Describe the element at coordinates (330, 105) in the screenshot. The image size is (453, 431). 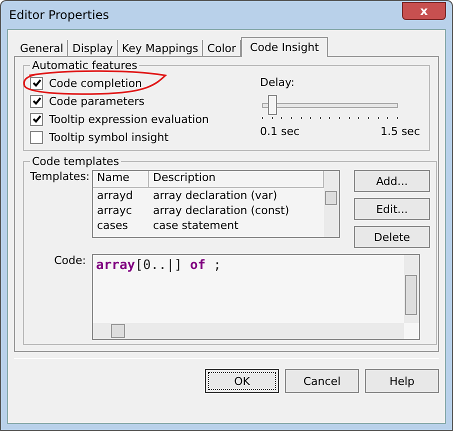
I see `slider` at that location.